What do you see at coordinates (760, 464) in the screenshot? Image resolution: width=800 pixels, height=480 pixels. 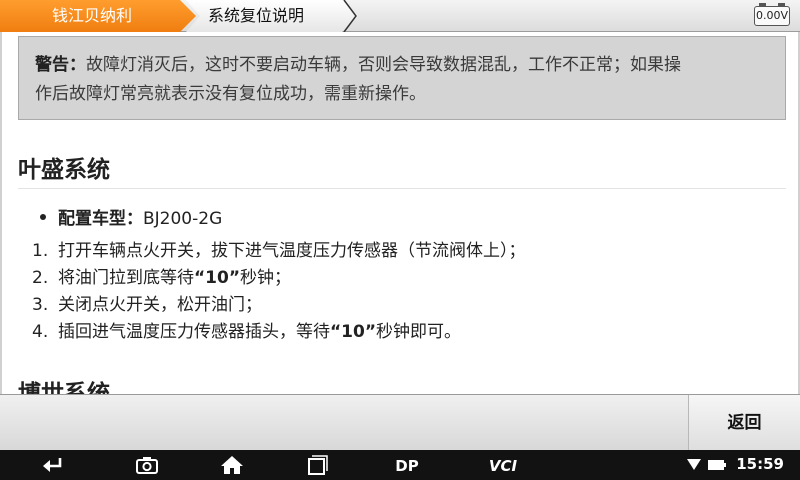 I see `status-clock: 15:59` at bounding box center [760, 464].